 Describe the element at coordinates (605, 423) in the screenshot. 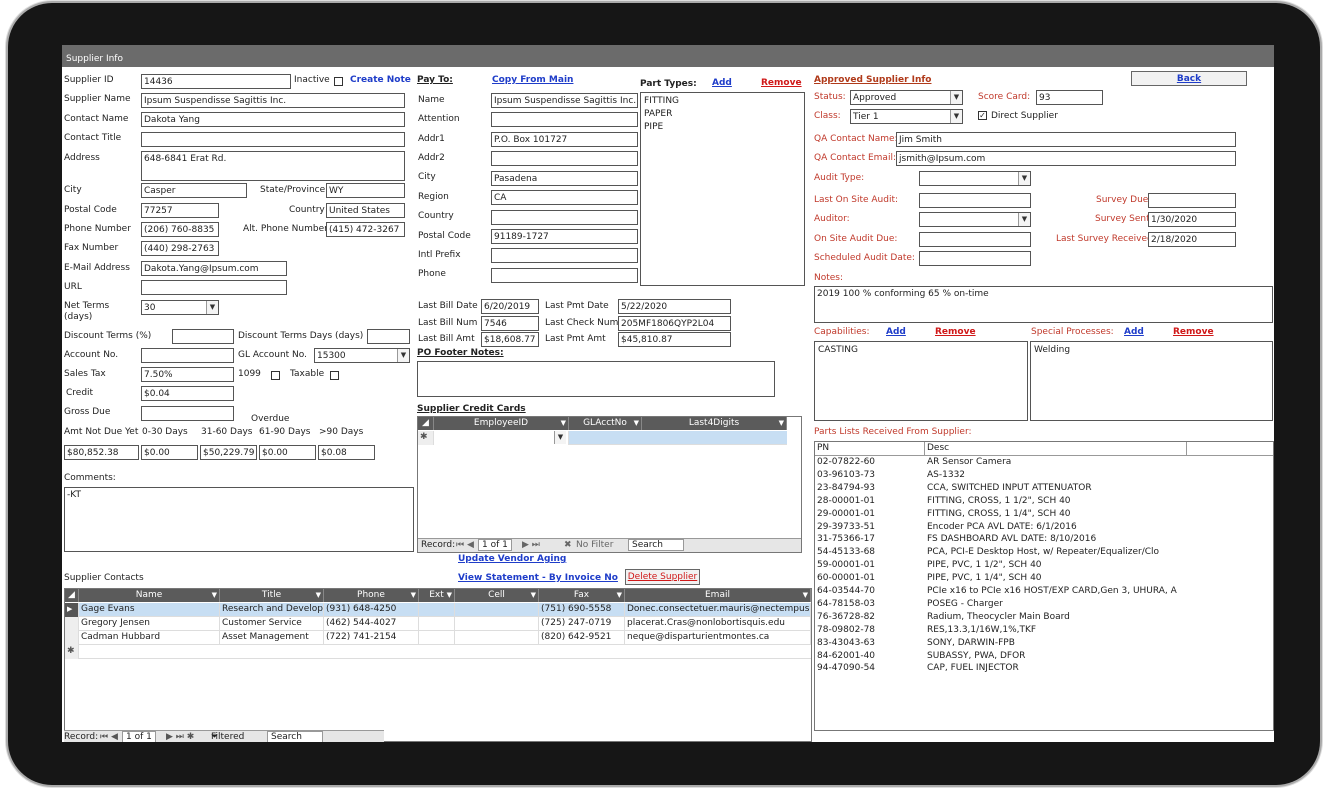

I see `column-header: GLAcctNo ▼` at that location.